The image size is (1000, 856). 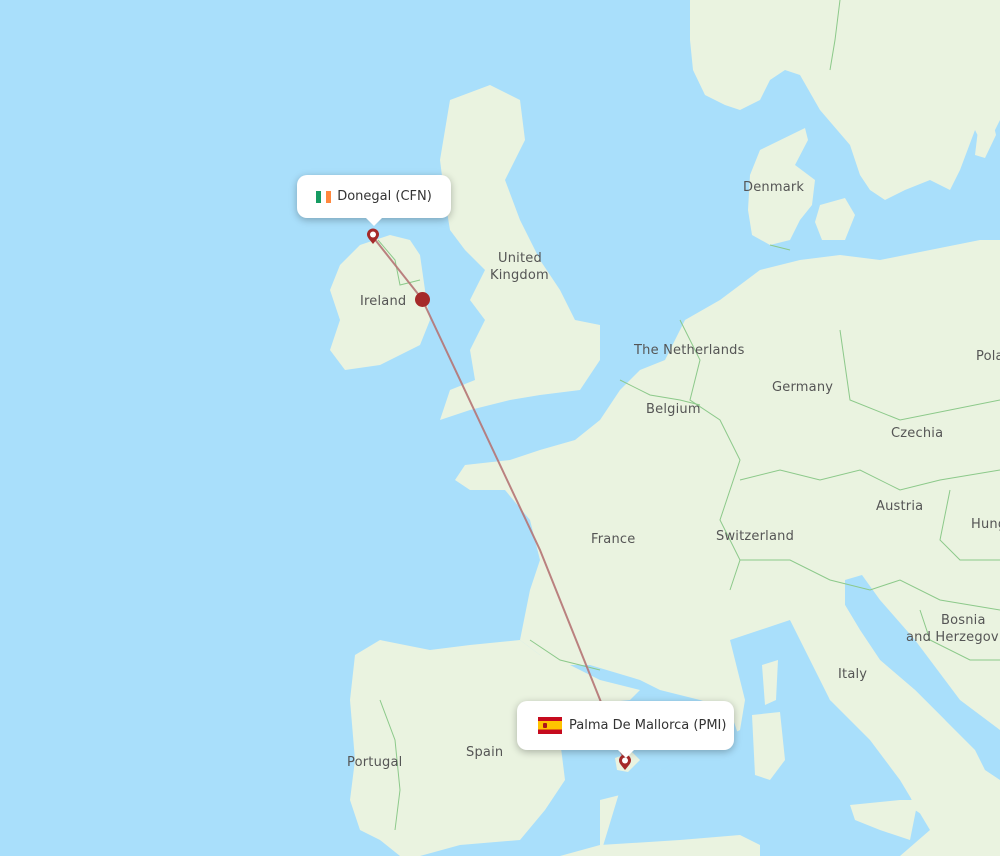 I want to click on spain-flag-icon, so click(x=550, y=725).